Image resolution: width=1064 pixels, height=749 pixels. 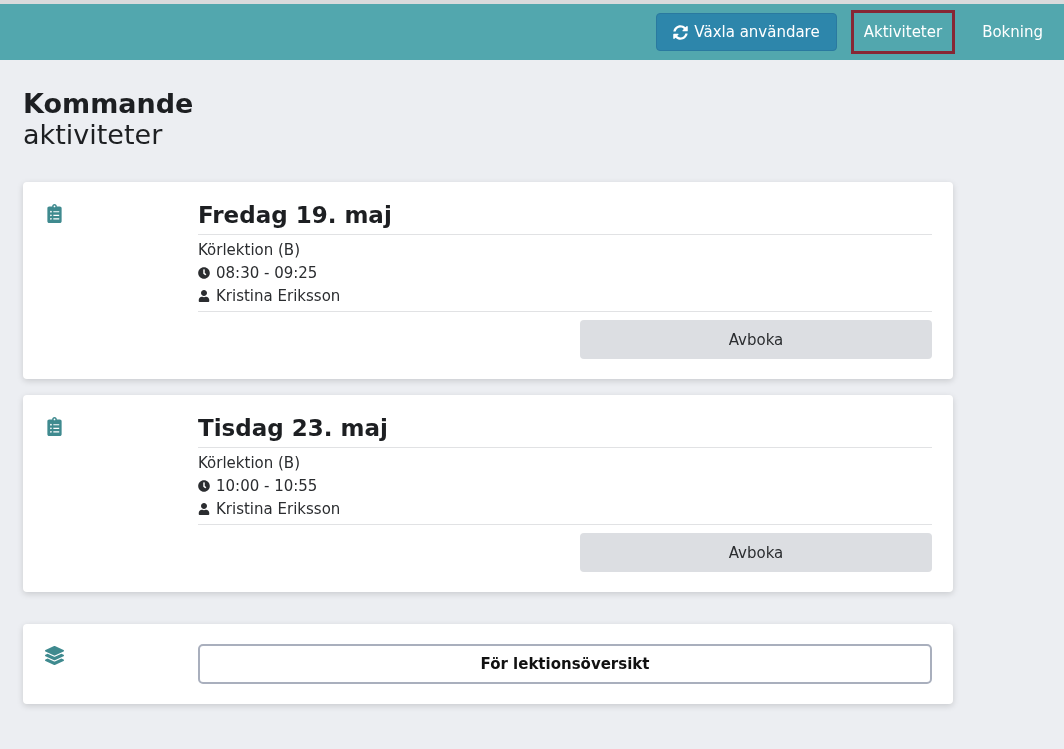 What do you see at coordinates (565, 431) in the screenshot?
I see `activity-date: Tisdag 23. maj` at bounding box center [565, 431].